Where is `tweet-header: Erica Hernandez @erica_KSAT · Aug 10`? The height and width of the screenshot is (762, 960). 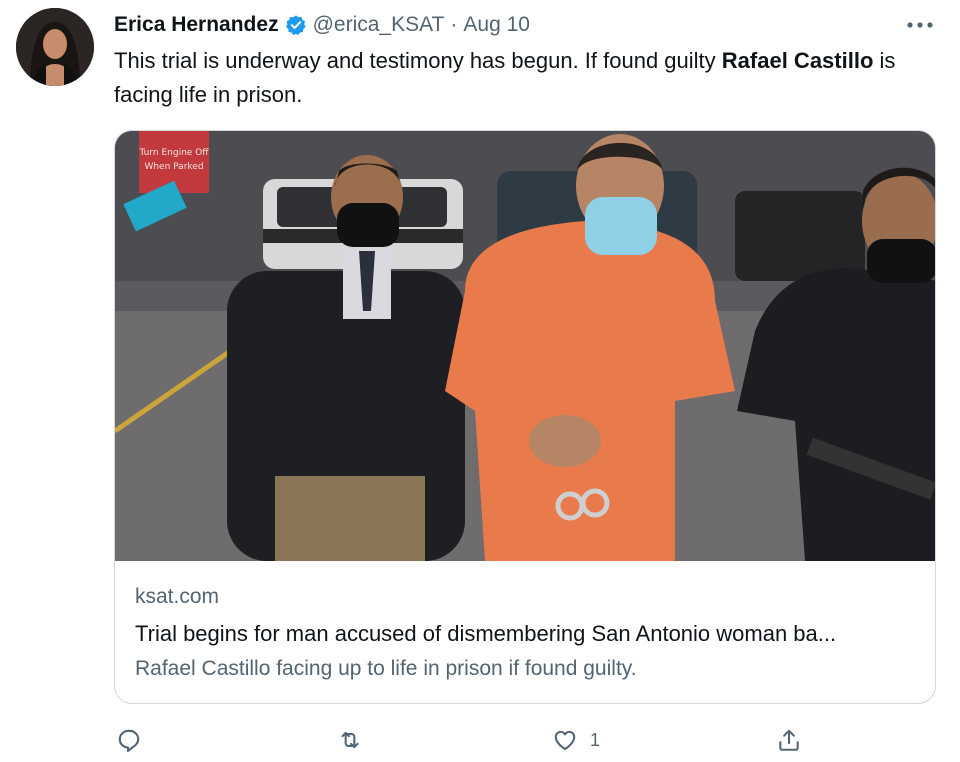 tweet-header: Erica Hernandez @erica_KSAT · Aug 10 is located at coordinates (322, 25).